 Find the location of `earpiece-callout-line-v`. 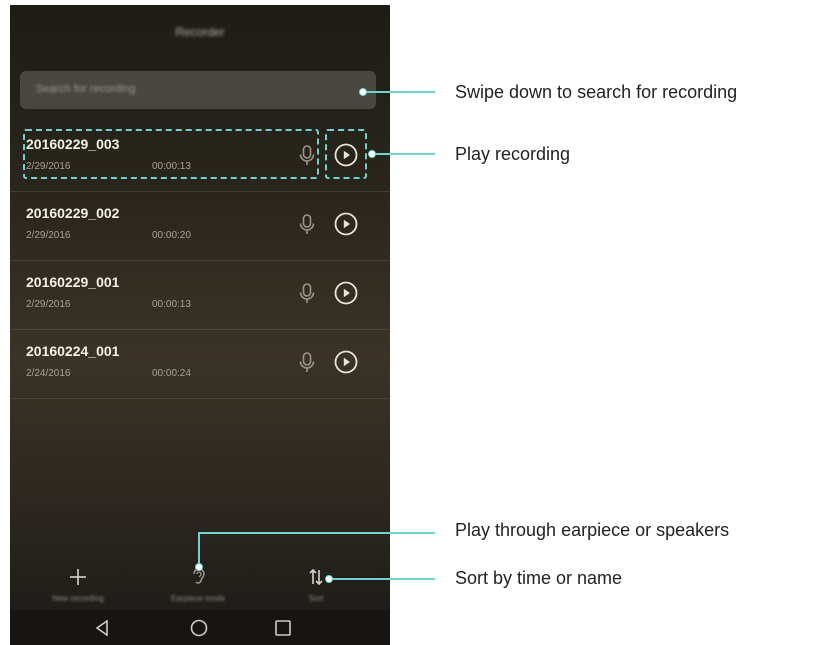

earpiece-callout-line-v is located at coordinates (199, 549).